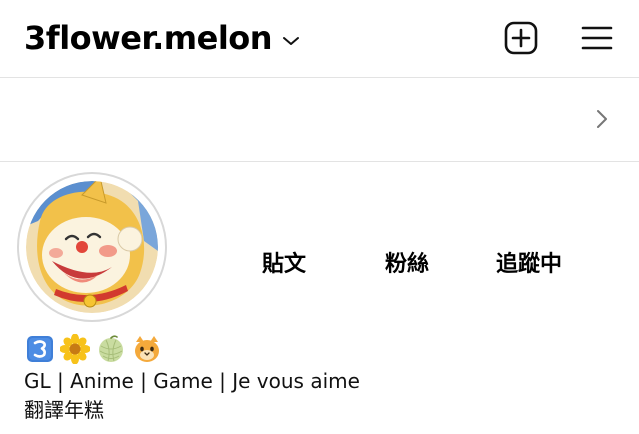  I want to click on bio-emoji-row, so click(94, 349).